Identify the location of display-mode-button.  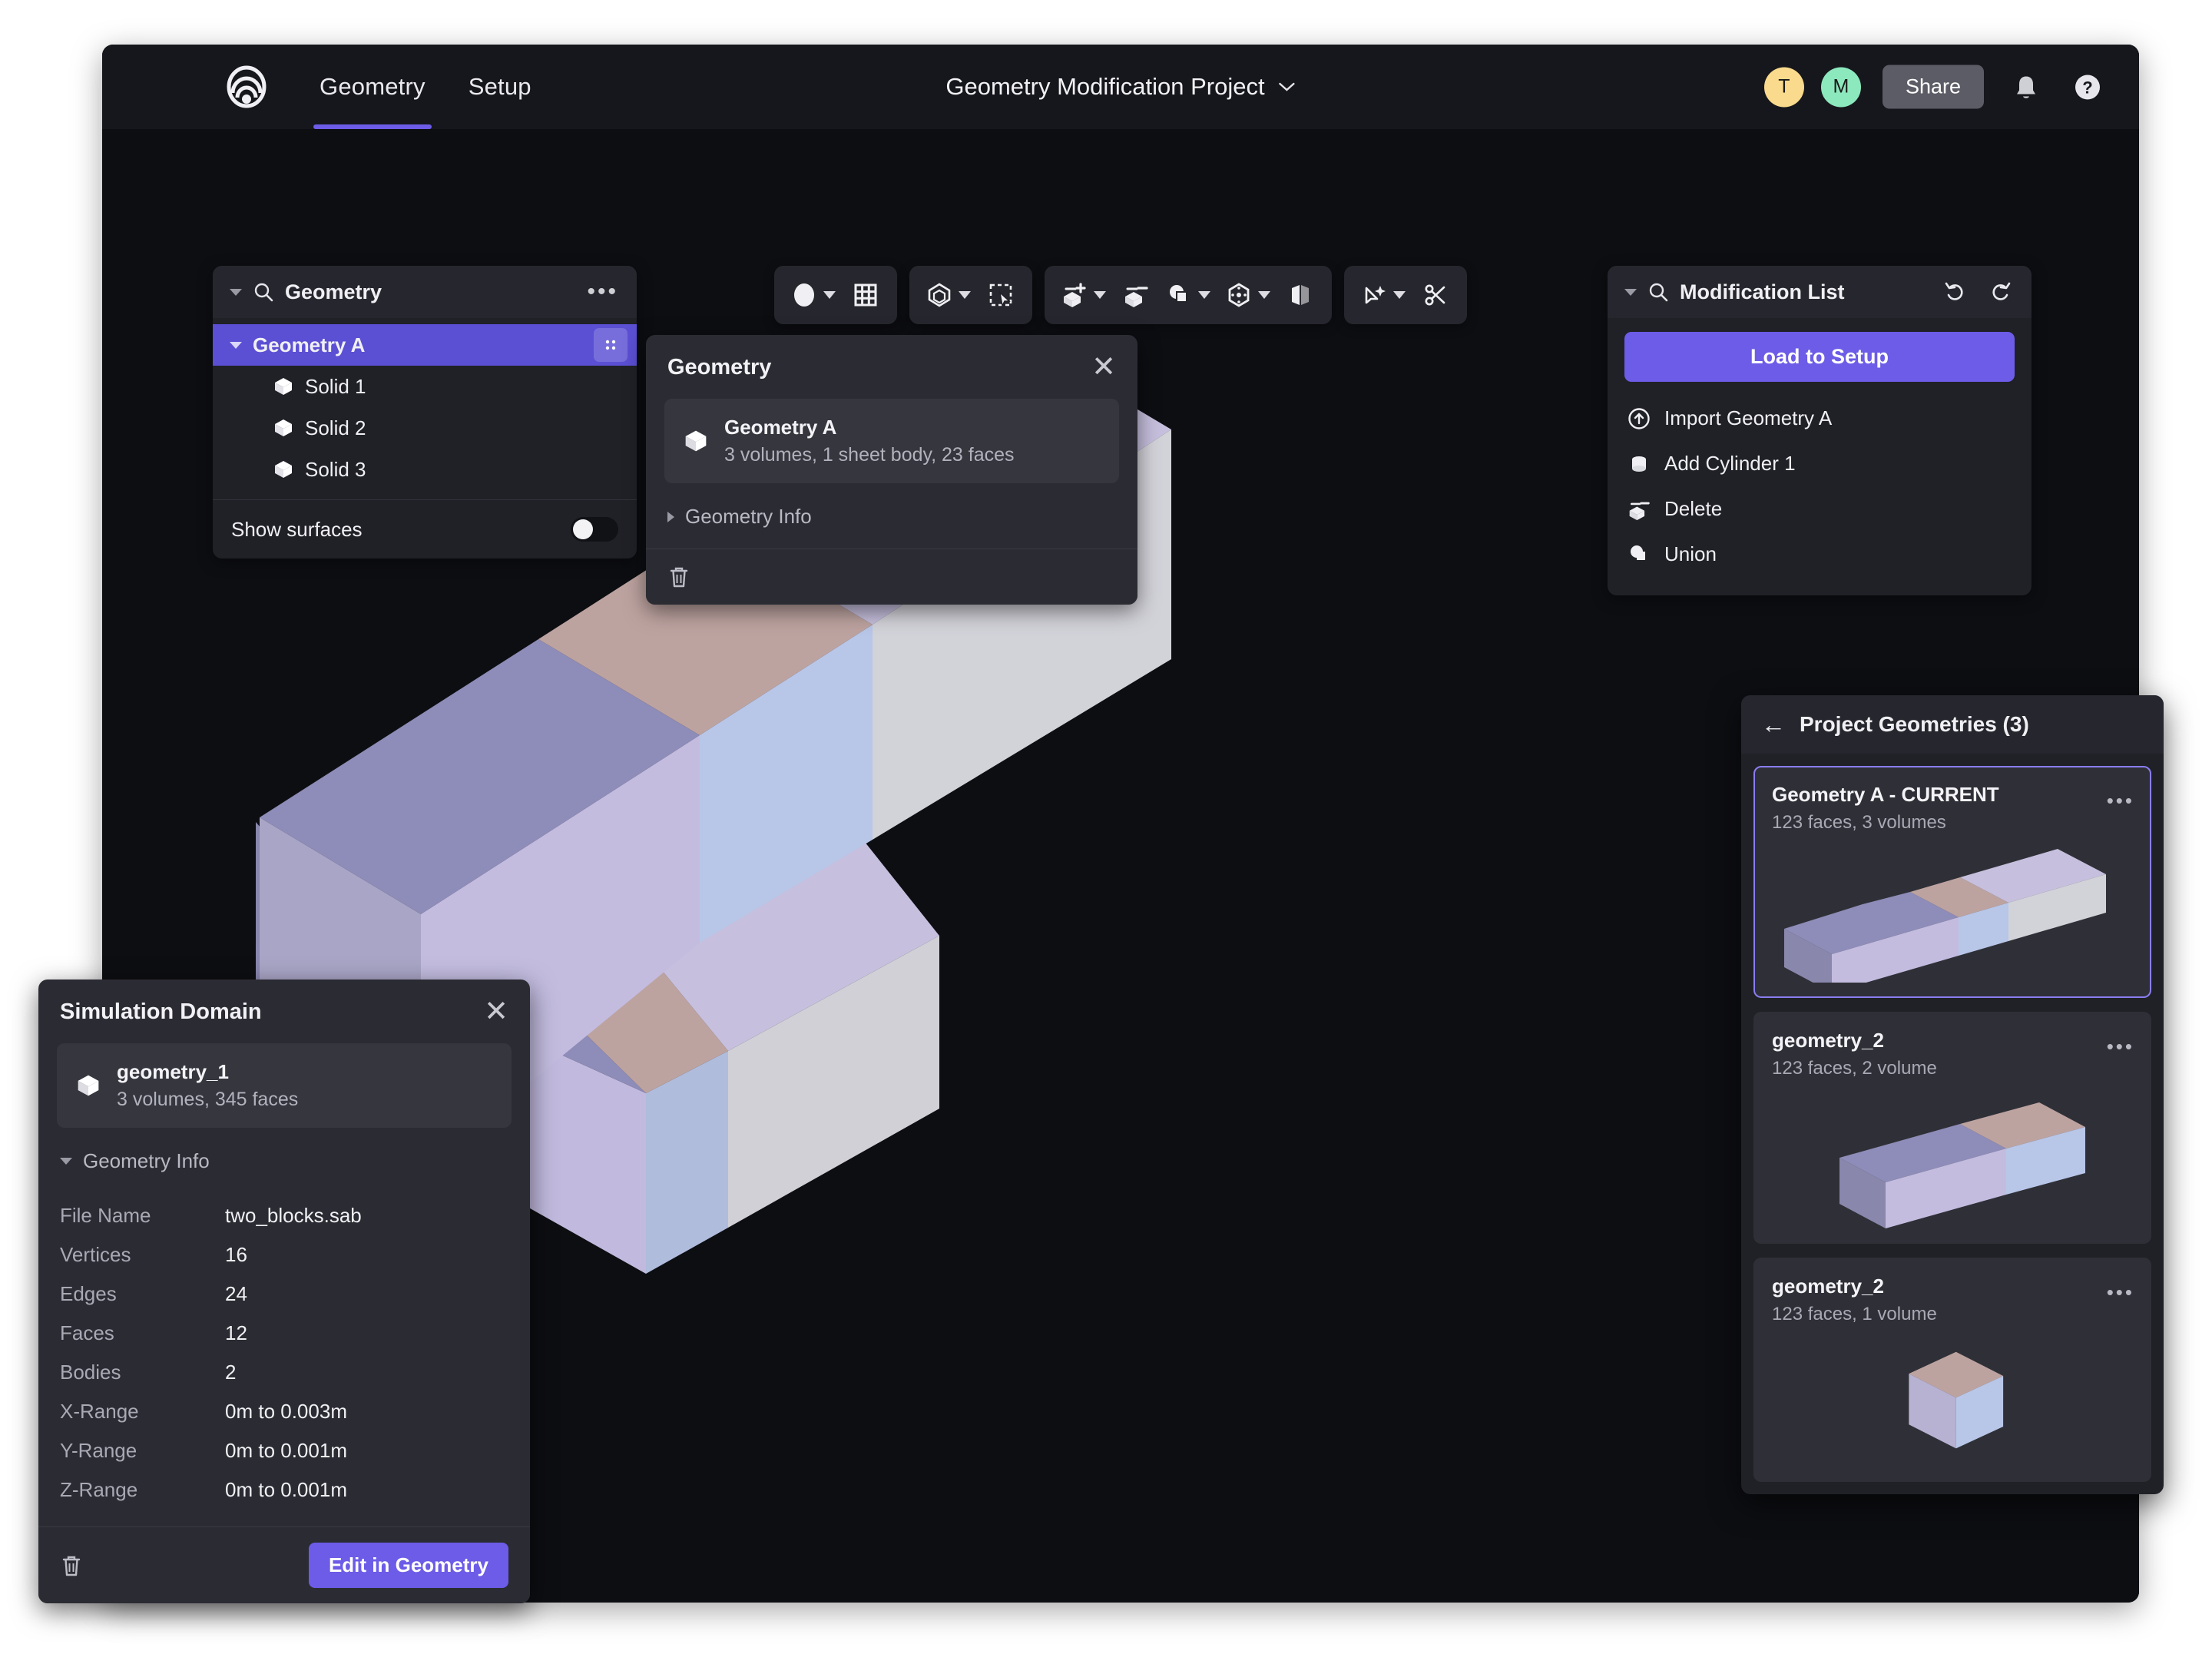
(813, 295).